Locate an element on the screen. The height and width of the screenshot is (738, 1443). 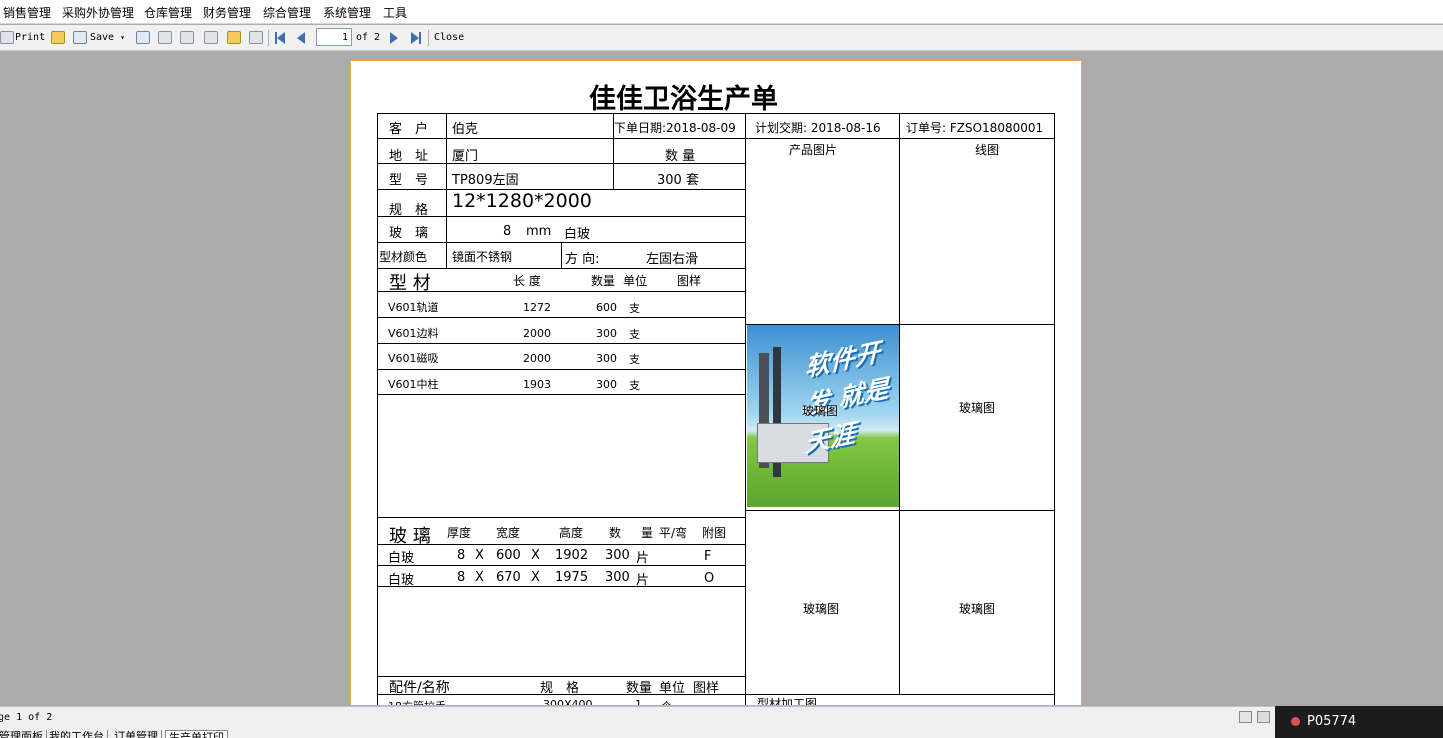
folder-icon is located at coordinates (58, 37).